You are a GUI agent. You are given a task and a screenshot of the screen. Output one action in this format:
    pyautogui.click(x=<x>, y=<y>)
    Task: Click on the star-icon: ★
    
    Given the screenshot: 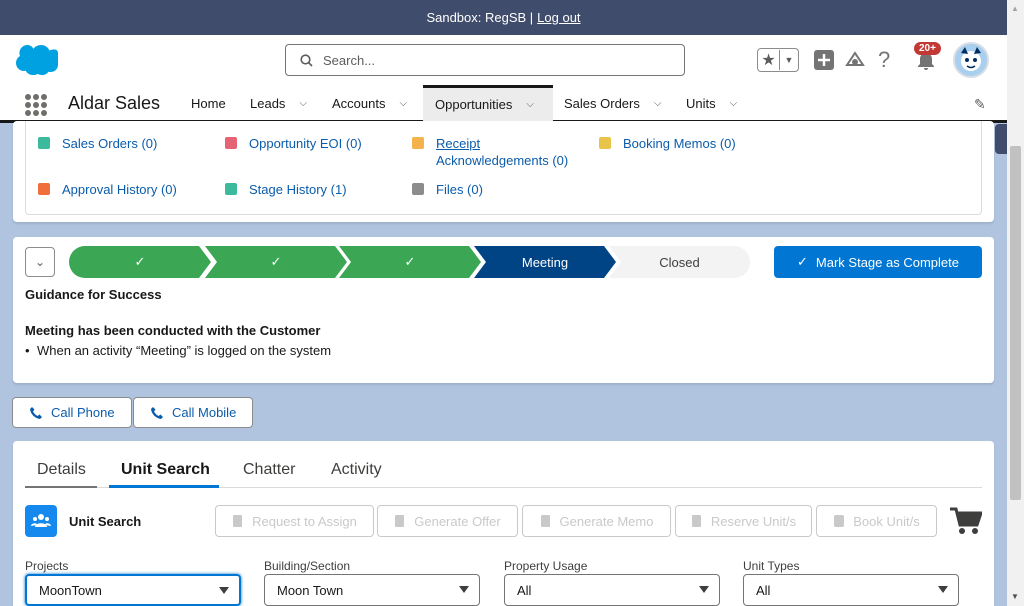 What is the action you would take?
    pyautogui.click(x=769, y=60)
    